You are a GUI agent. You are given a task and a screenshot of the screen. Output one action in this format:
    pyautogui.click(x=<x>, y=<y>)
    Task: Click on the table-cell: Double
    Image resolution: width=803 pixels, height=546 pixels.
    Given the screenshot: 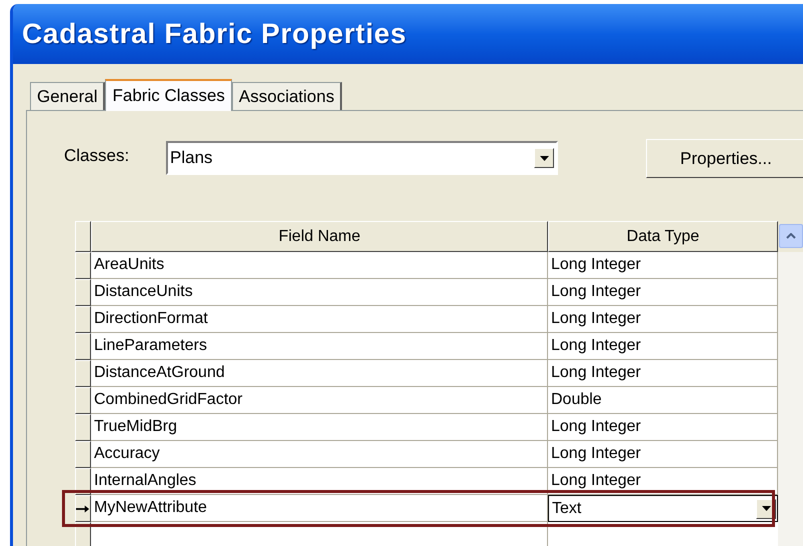 What is the action you would take?
    pyautogui.click(x=663, y=400)
    